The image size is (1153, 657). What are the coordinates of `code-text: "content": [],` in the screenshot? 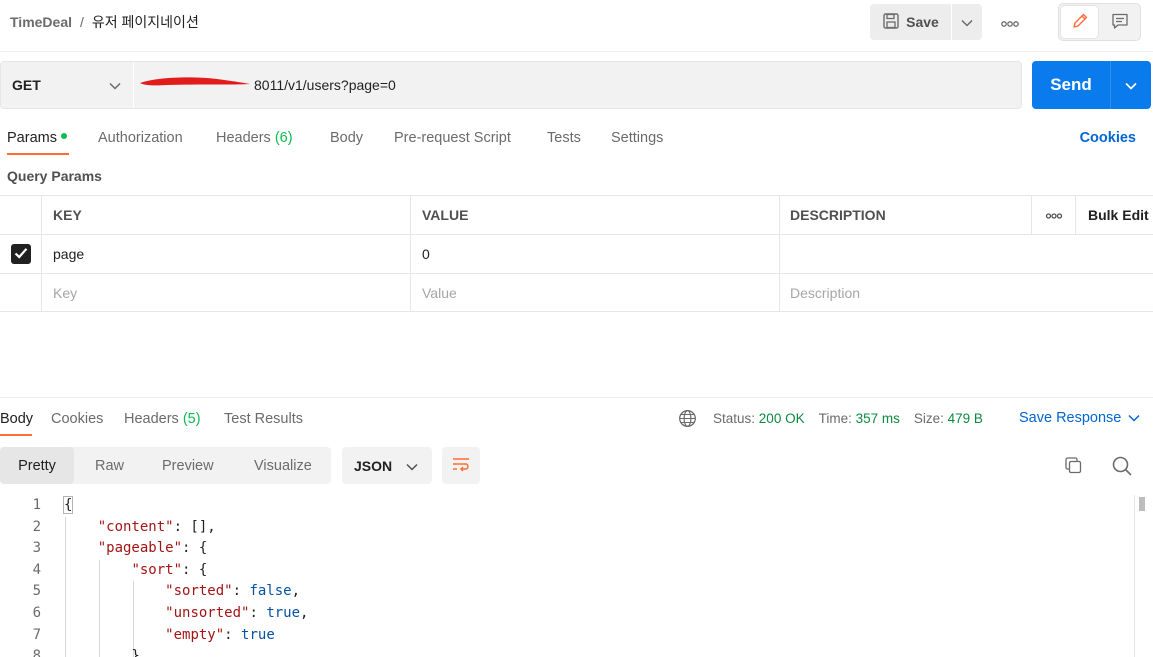 It's located at (156, 526).